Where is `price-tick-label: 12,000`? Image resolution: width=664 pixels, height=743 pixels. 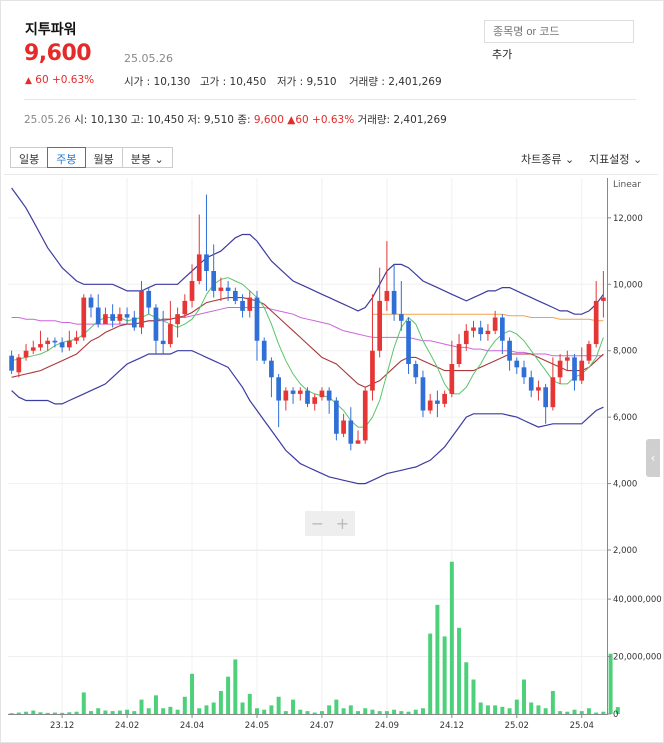 price-tick-label: 12,000 is located at coordinates (628, 219).